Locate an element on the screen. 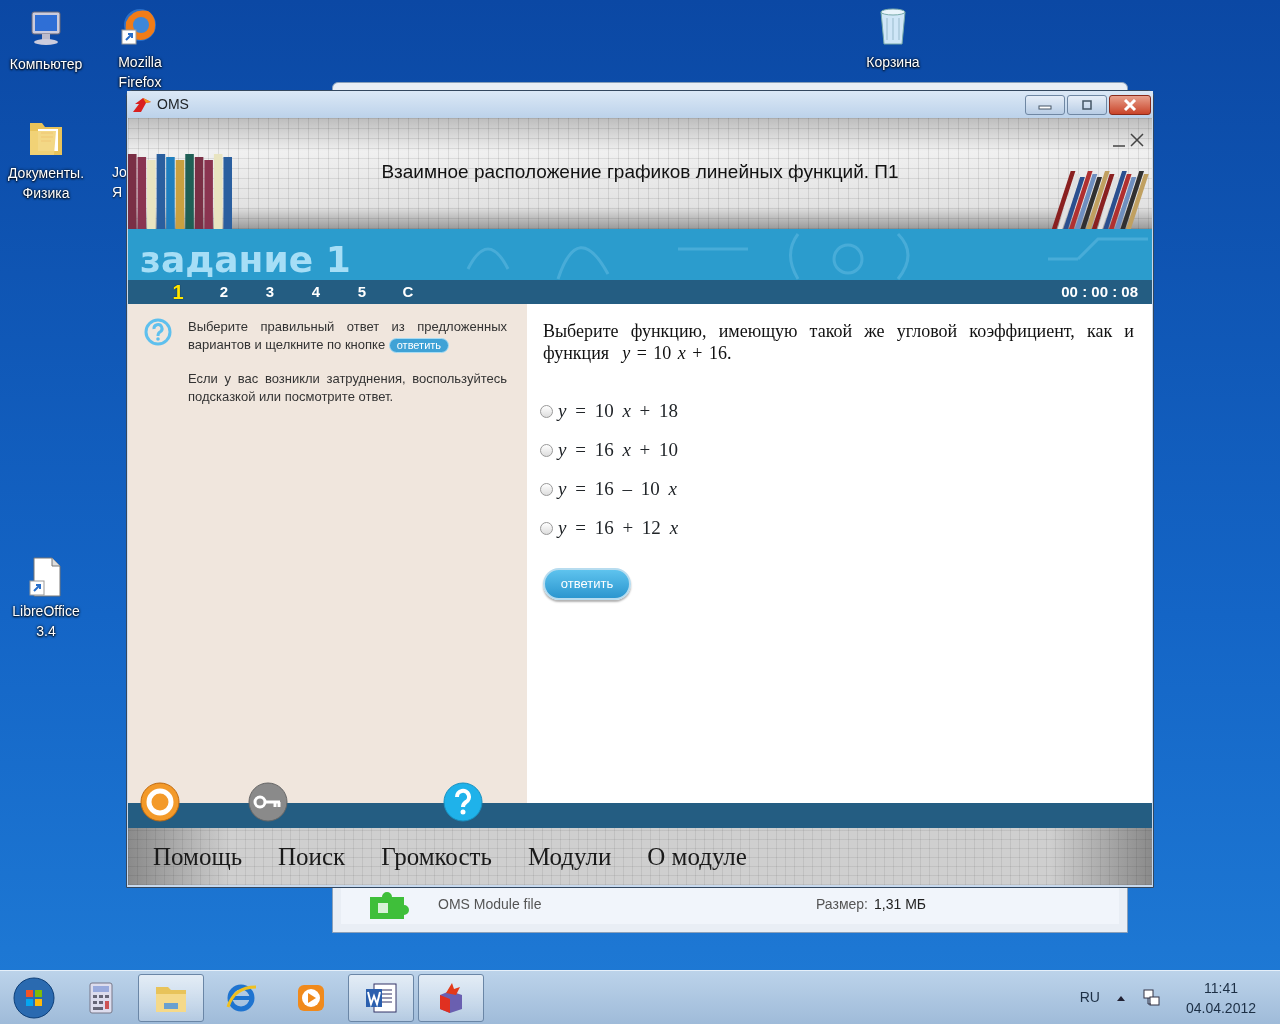  option-formula: y = 16 x + 10 is located at coordinates (618, 450).